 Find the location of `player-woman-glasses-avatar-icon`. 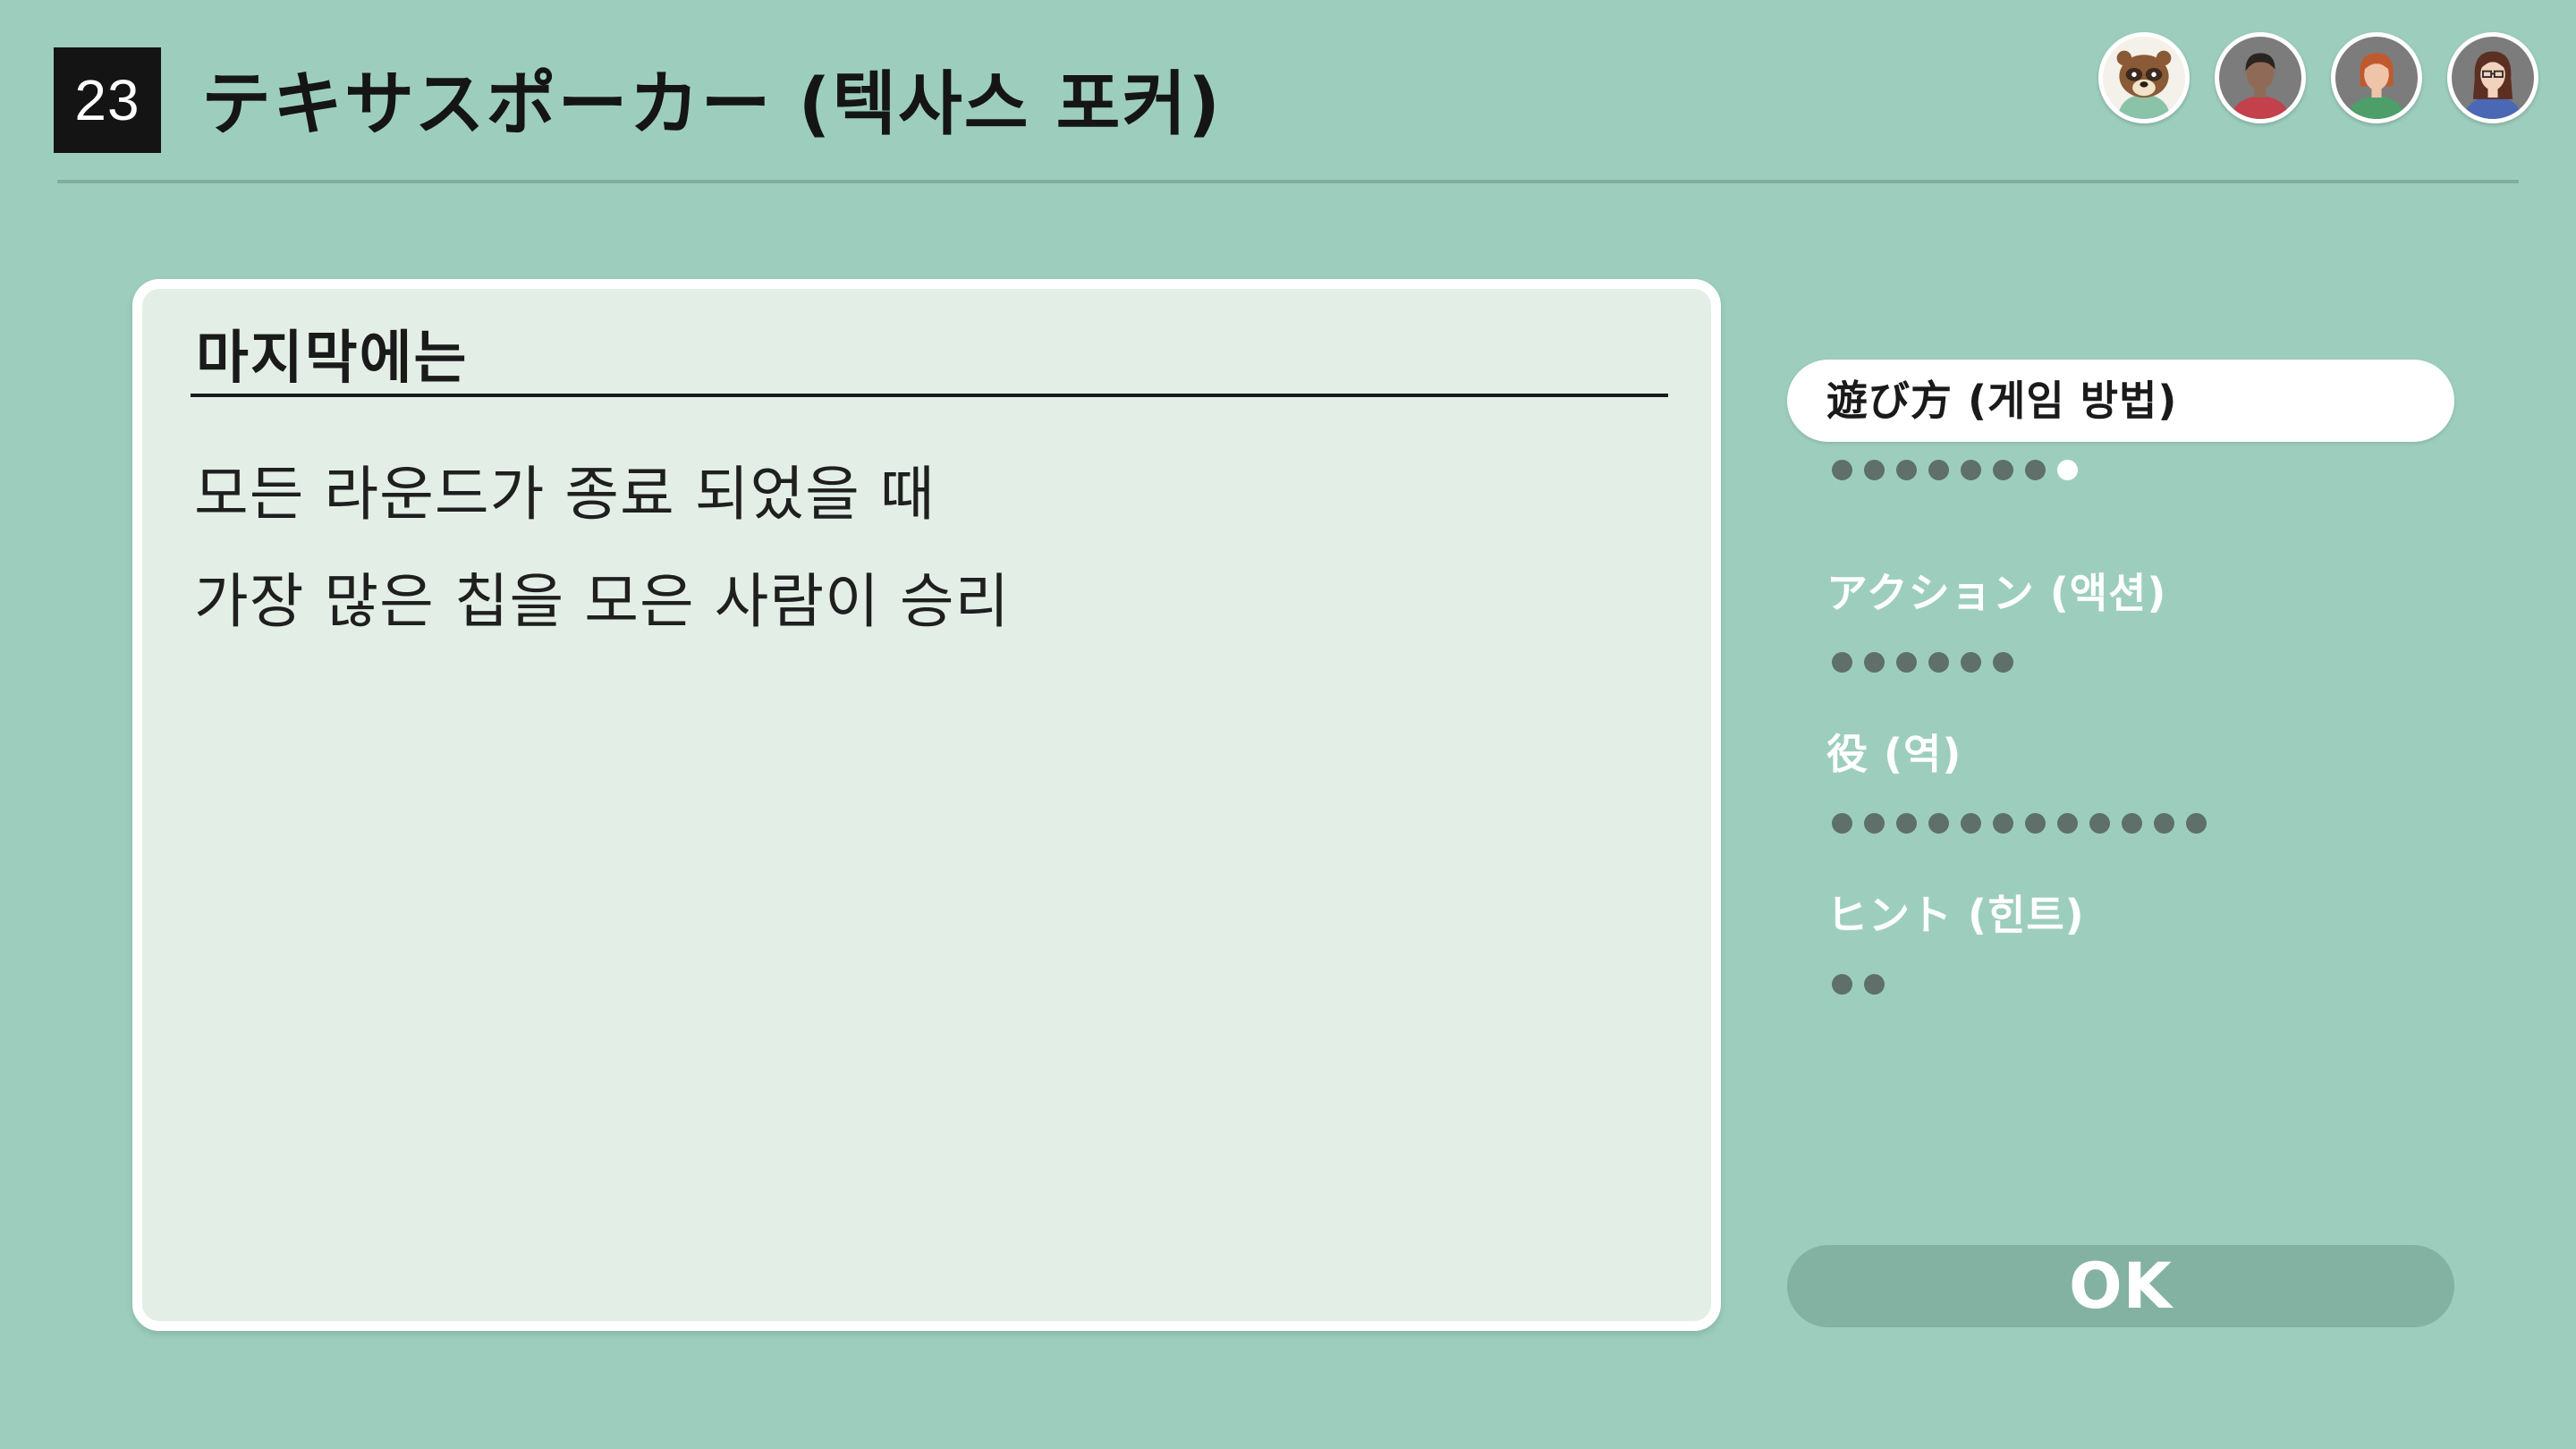

player-woman-glasses-avatar-icon is located at coordinates (2492, 77).